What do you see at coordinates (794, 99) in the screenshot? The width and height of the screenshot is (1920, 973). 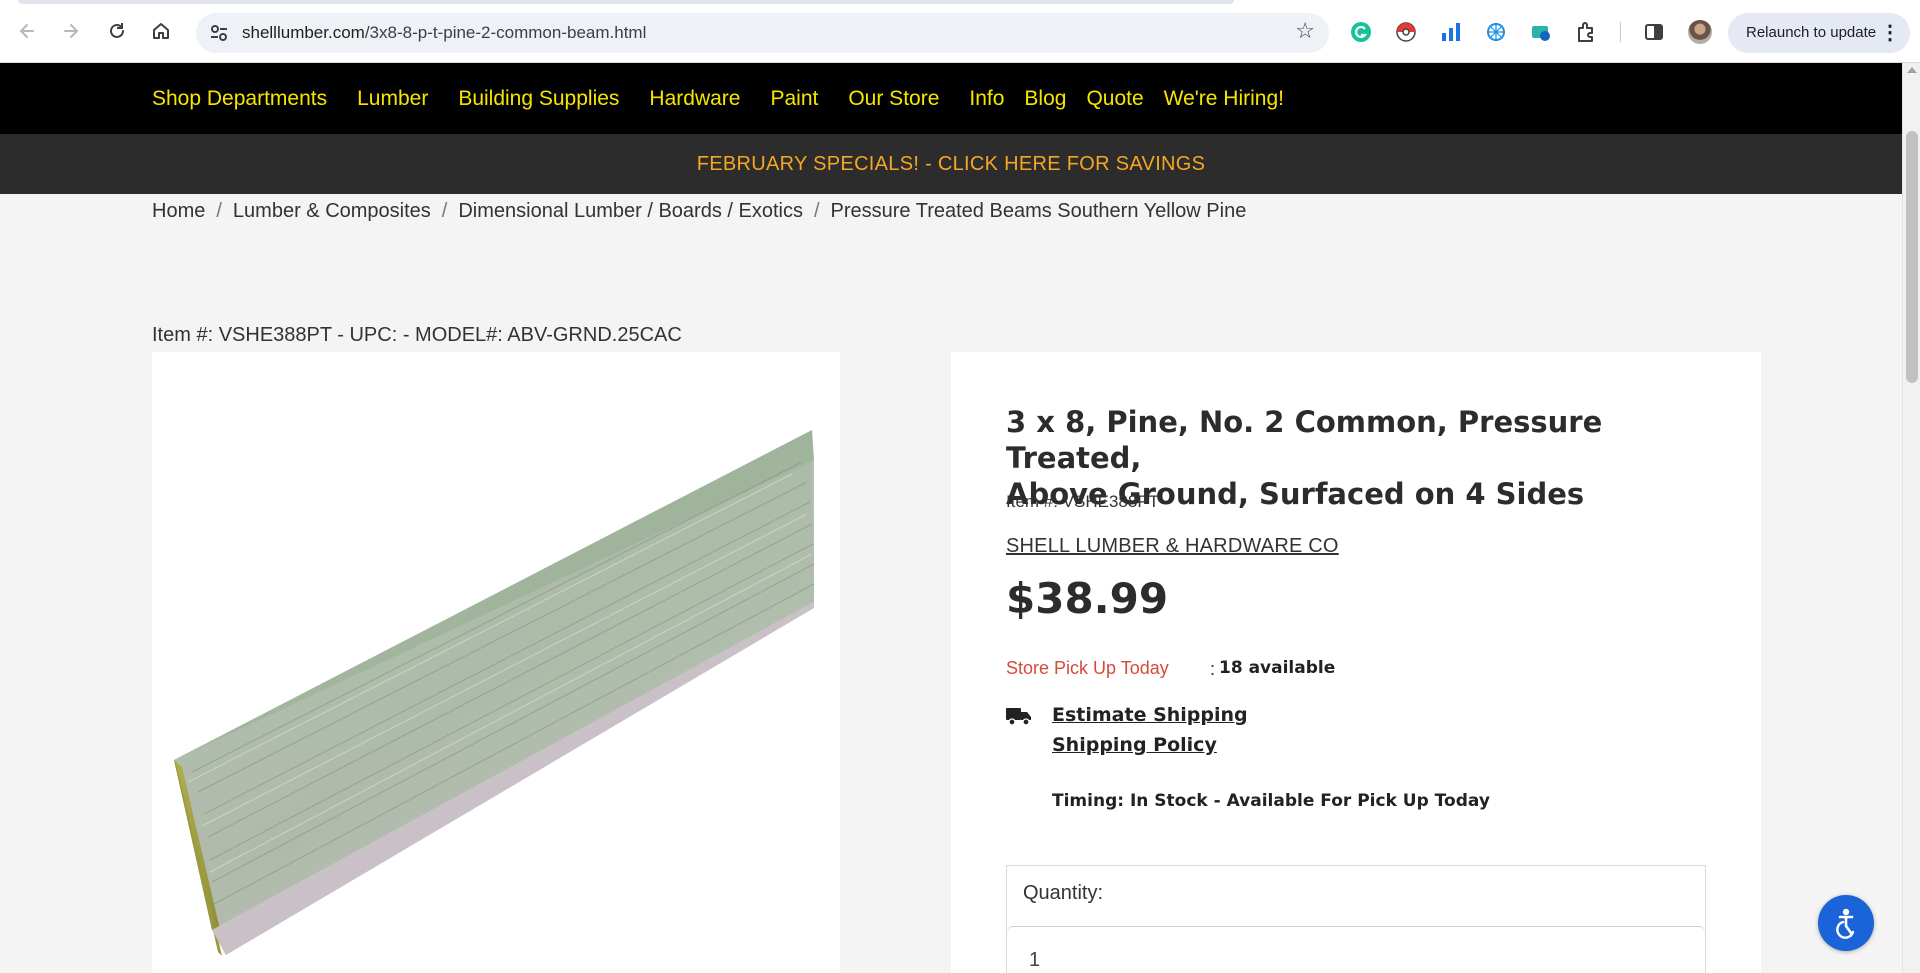 I see `nav-paint: Paint` at bounding box center [794, 99].